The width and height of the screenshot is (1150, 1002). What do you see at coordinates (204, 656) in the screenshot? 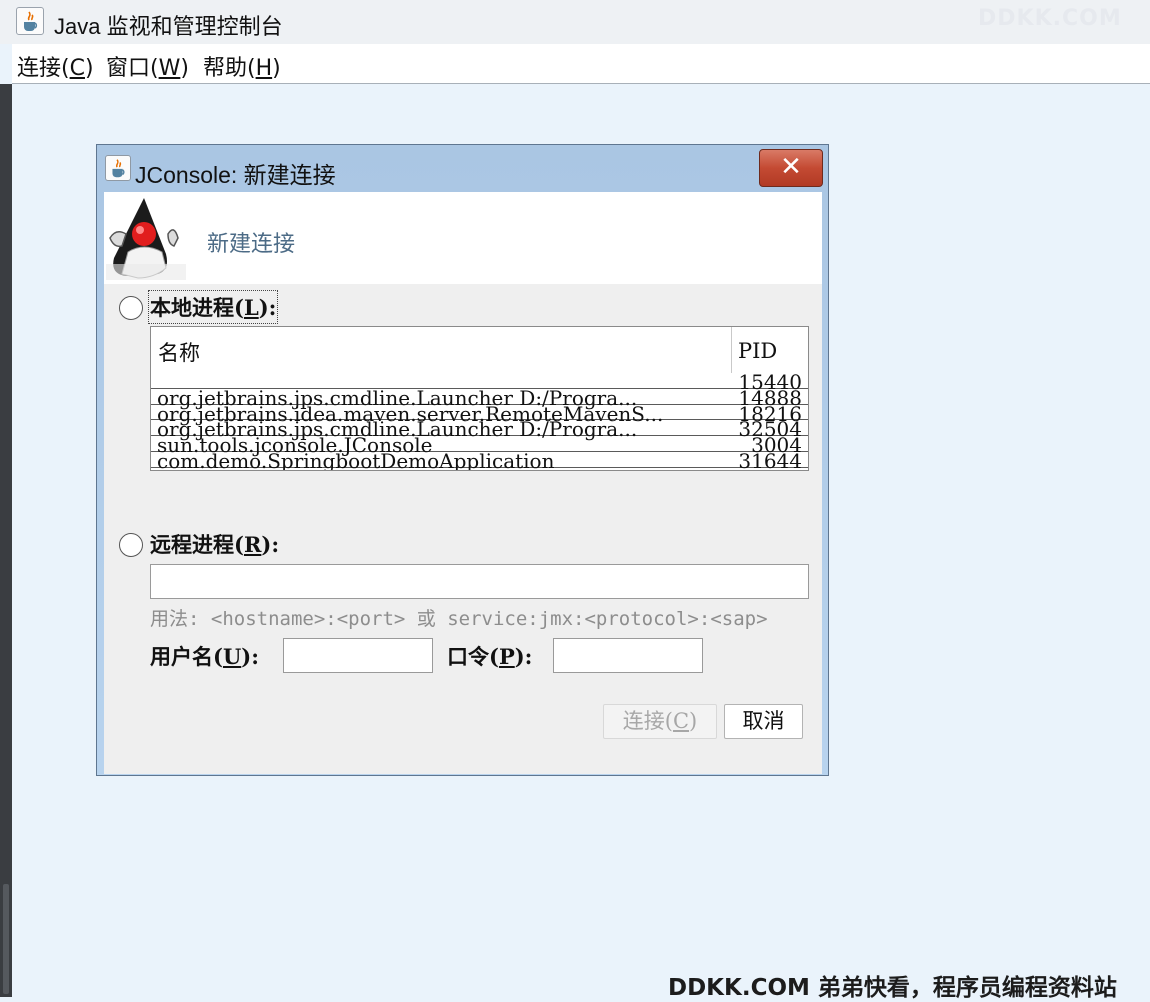
I see `username-label: 用户名(U):` at bounding box center [204, 656].